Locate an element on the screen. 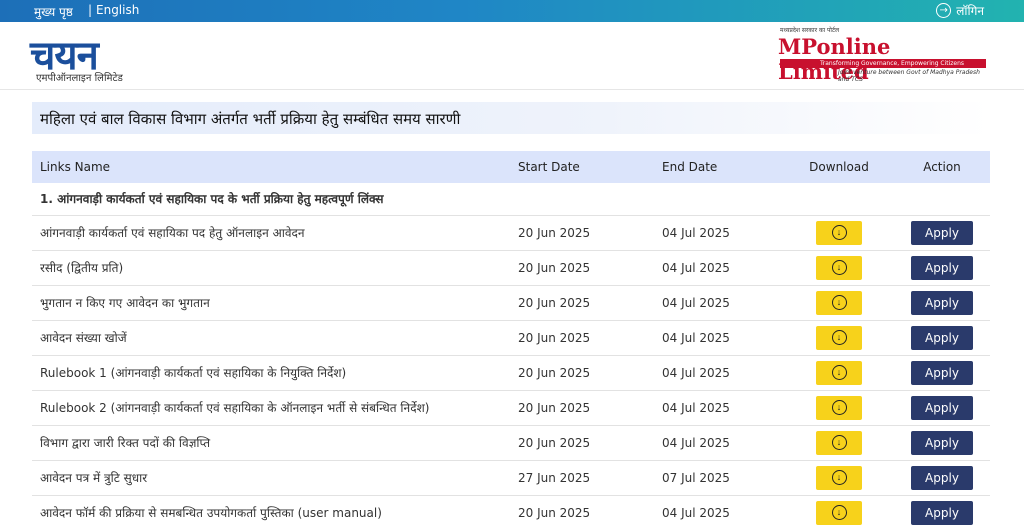 Image resolution: width=1024 pixels, height=529 pixels. login-label: लॉगिन is located at coordinates (970, 11).